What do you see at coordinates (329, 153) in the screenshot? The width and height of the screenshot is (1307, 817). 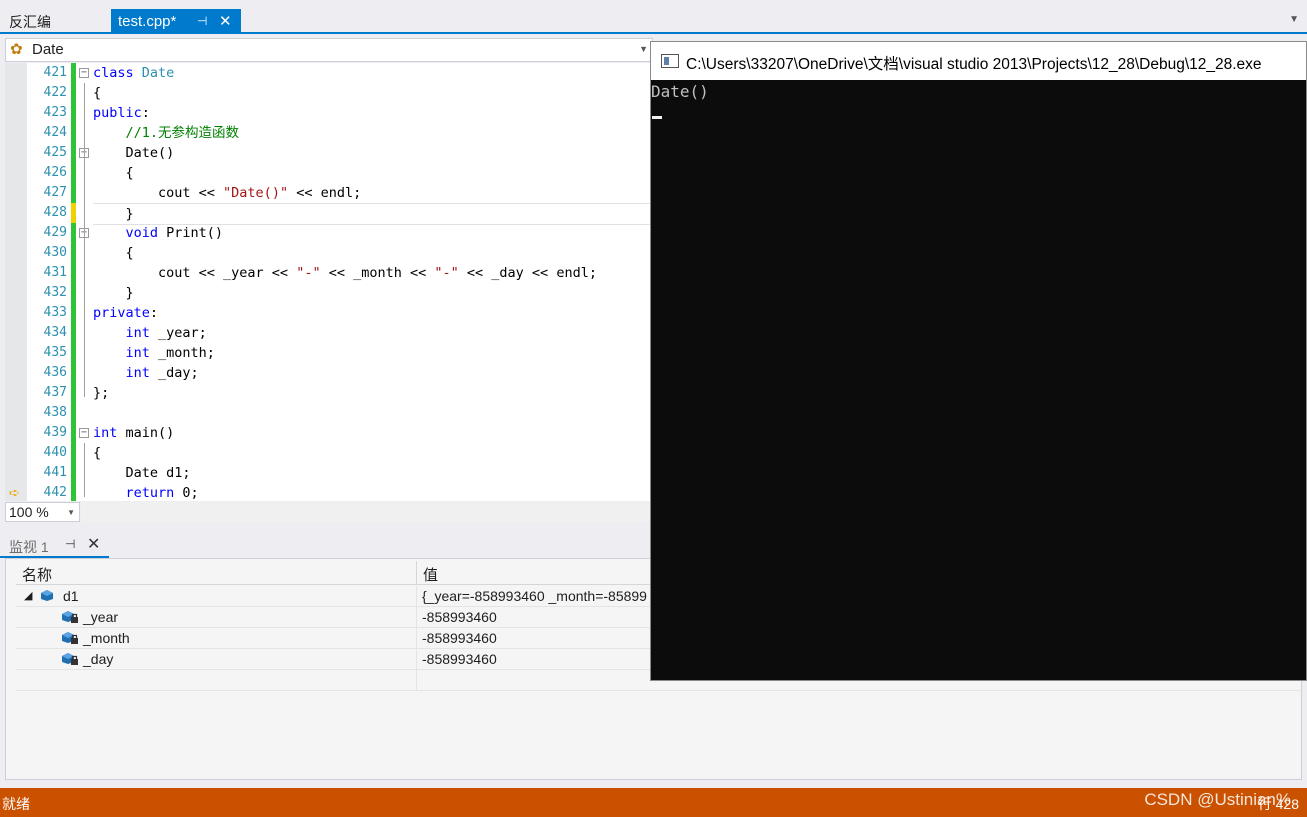 I see `code-line: 425− Date()` at bounding box center [329, 153].